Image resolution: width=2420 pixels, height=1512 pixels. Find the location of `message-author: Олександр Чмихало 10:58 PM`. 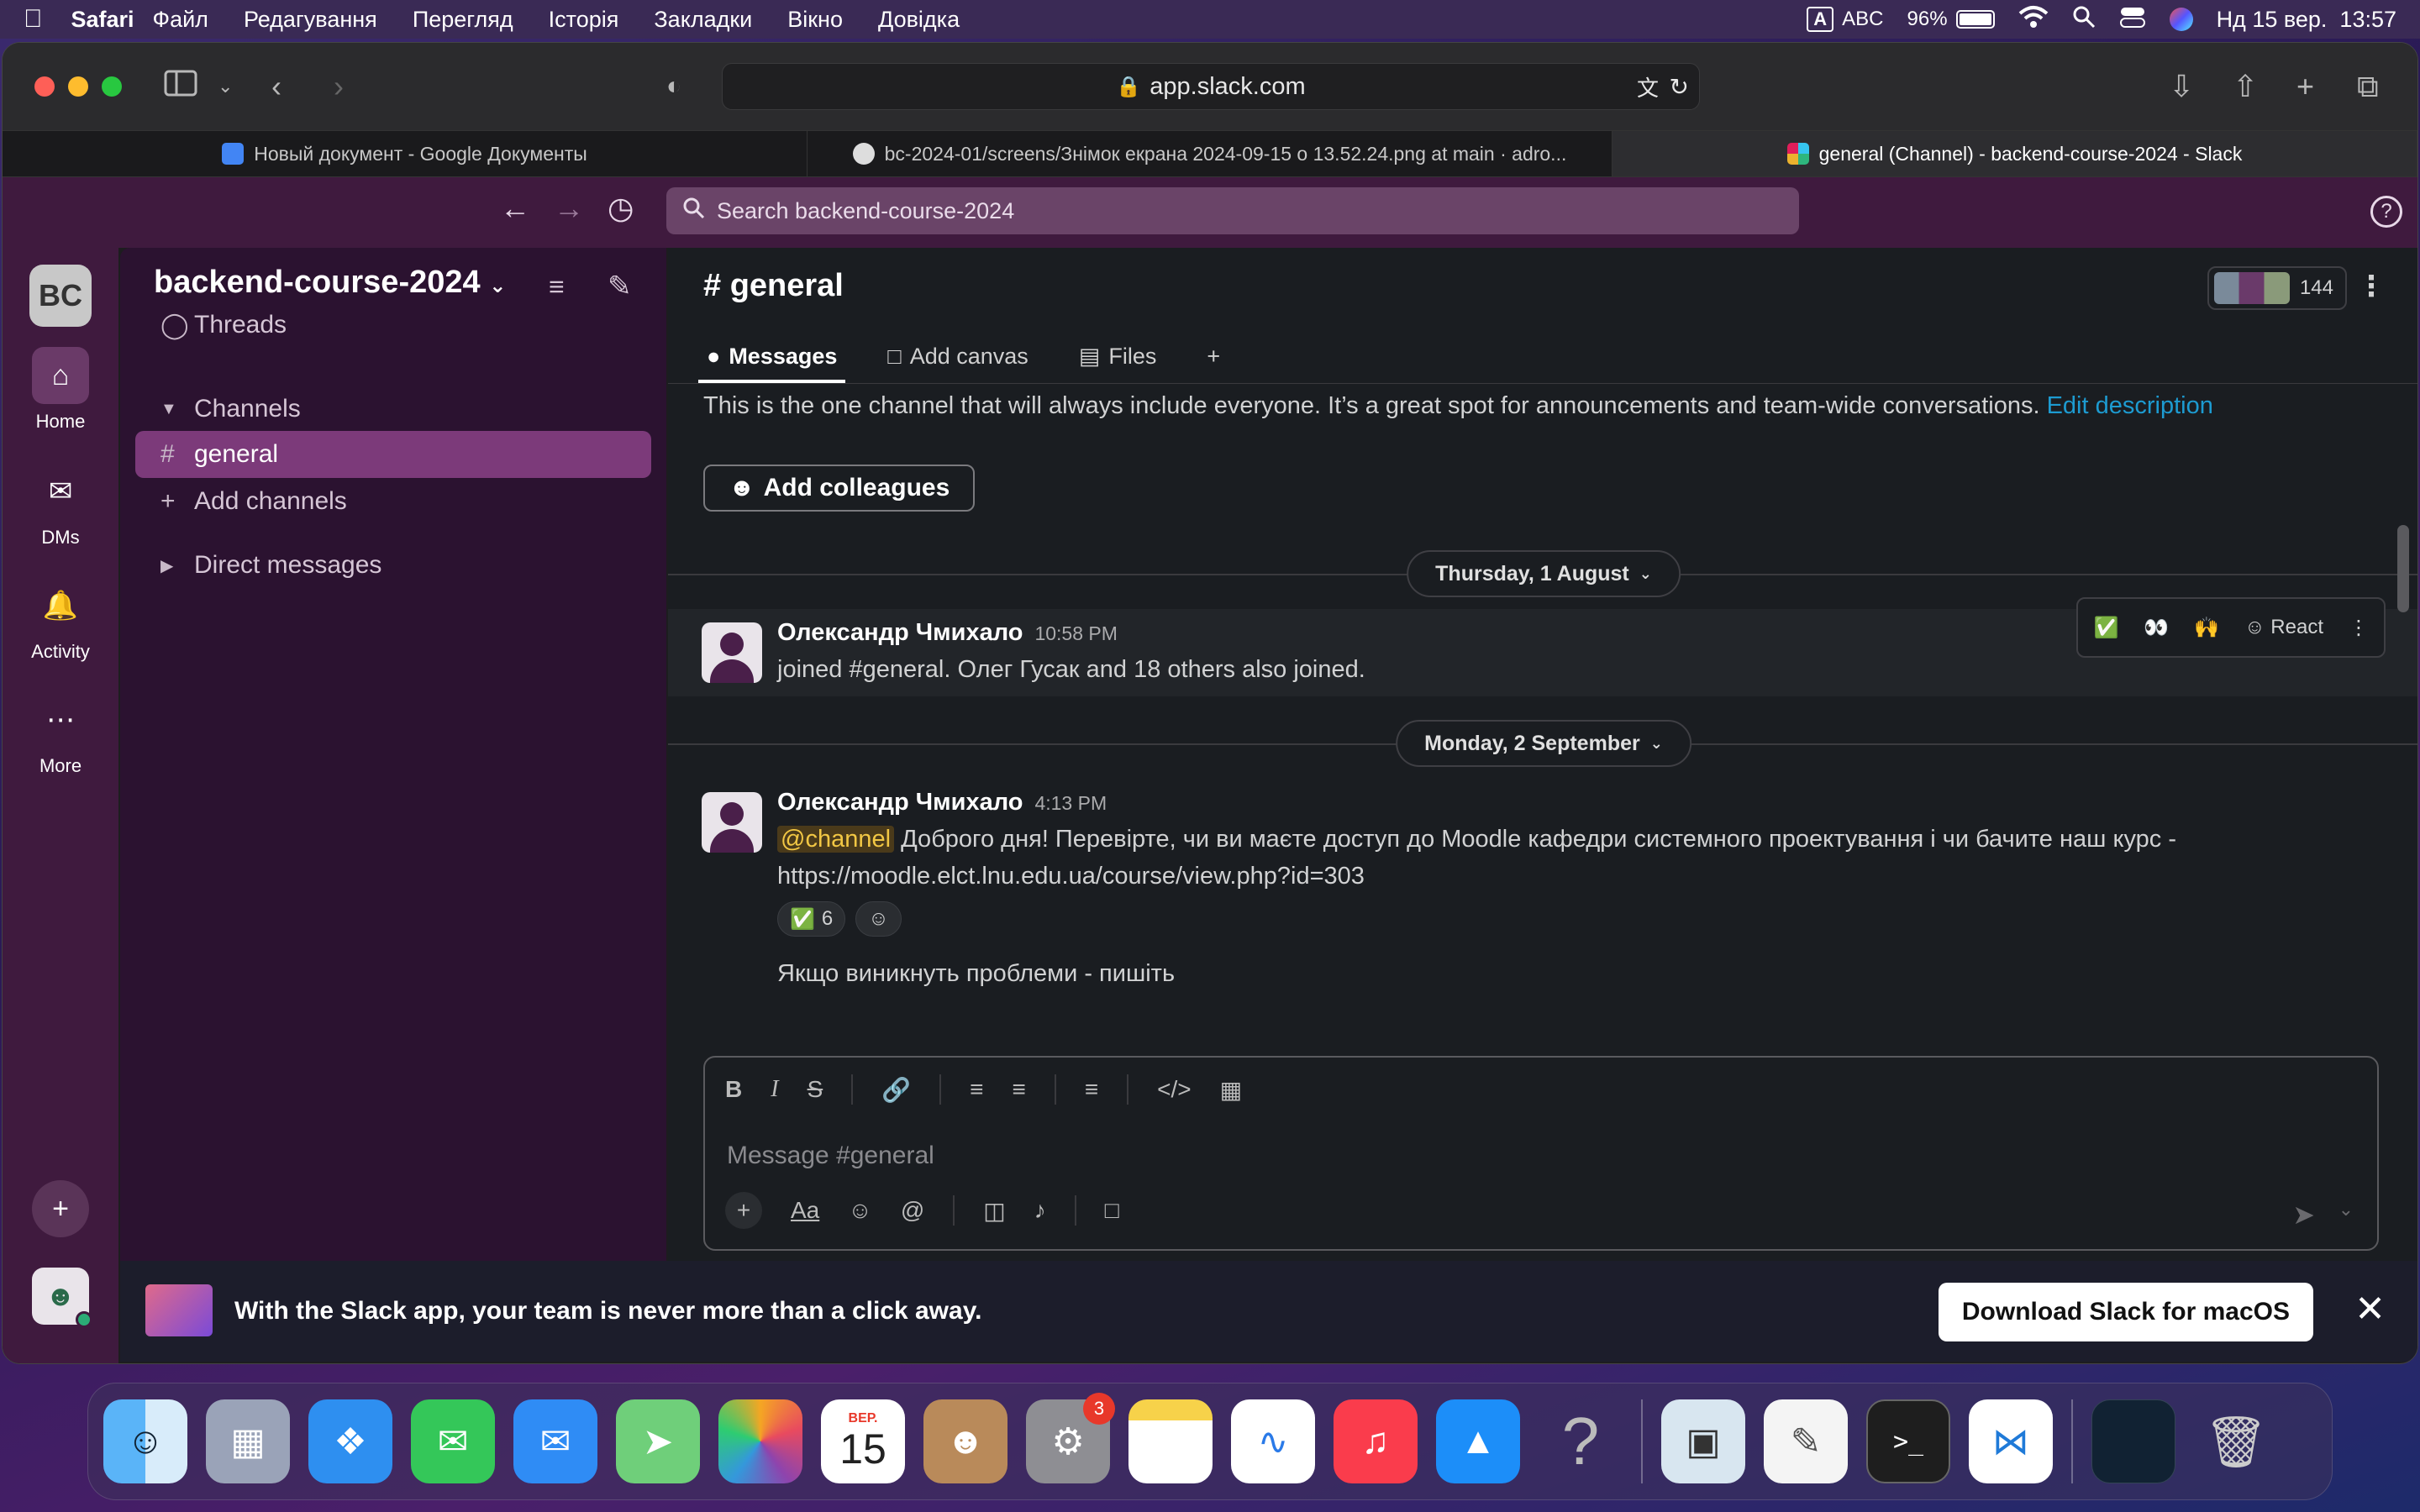

message-author: Олександр Чмихало 10:58 PM is located at coordinates (947, 633).